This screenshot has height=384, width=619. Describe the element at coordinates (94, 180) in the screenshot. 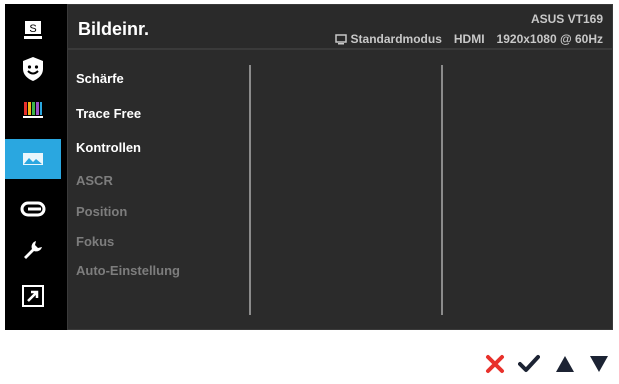

I see `menu-item-ascr: ASCR` at that location.